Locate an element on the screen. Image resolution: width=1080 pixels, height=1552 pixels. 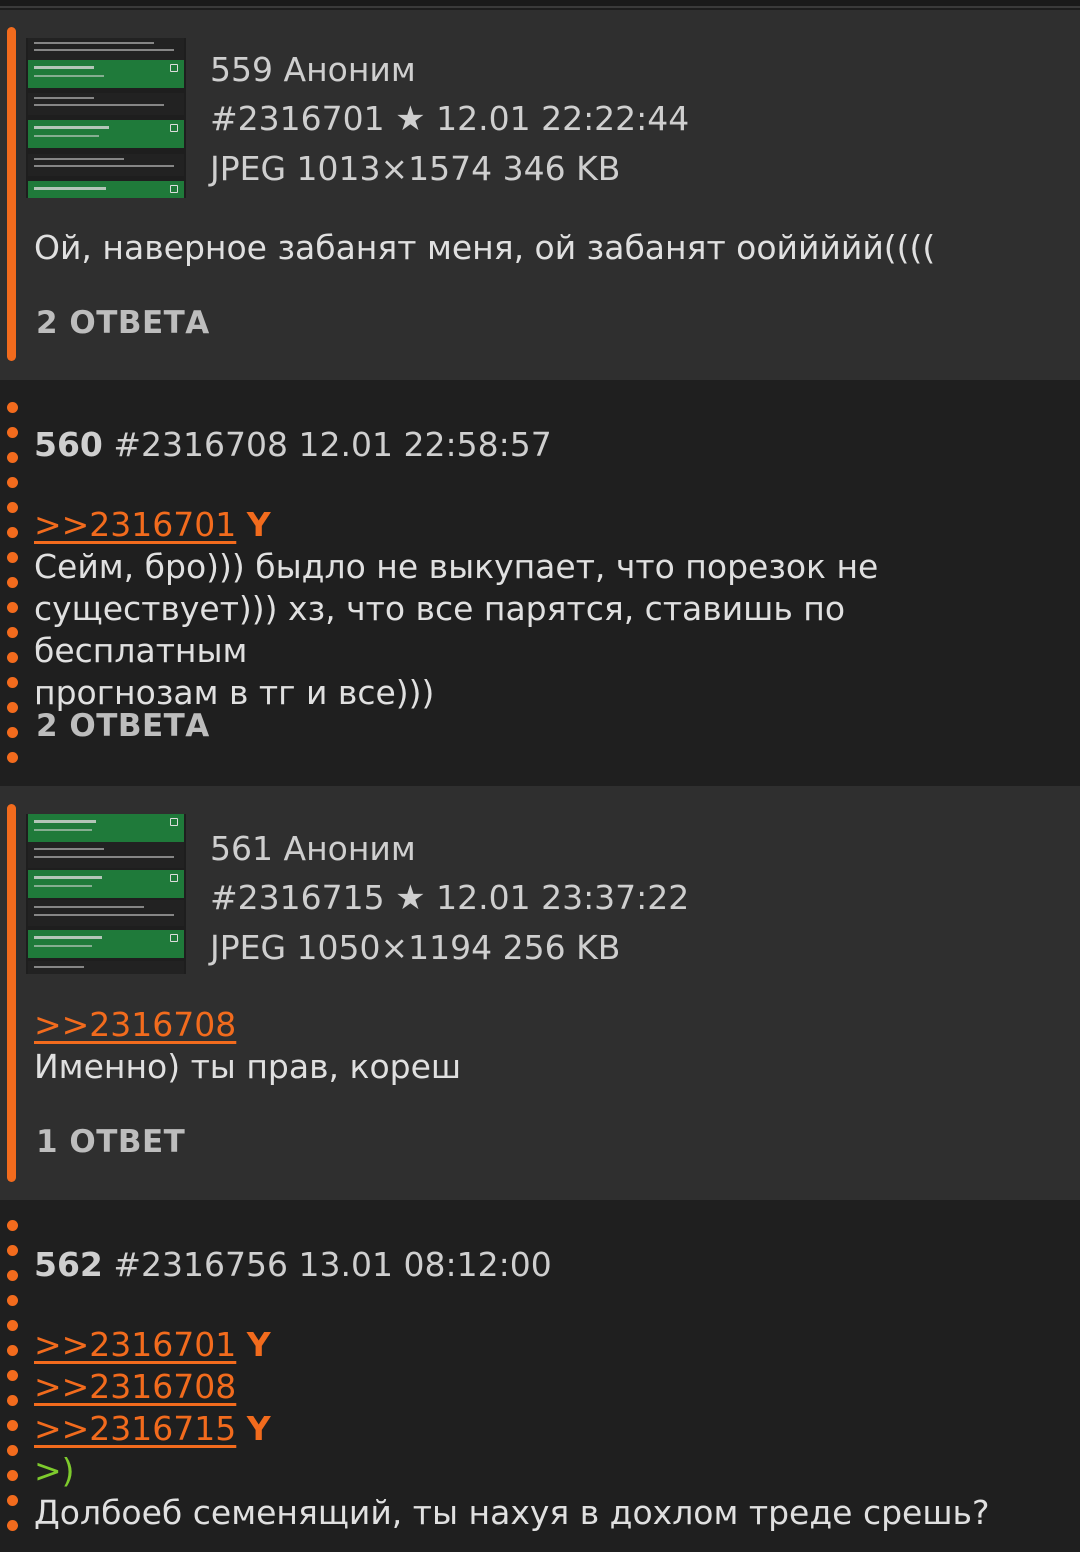
post-id: #2316701 is located at coordinates (297, 118).